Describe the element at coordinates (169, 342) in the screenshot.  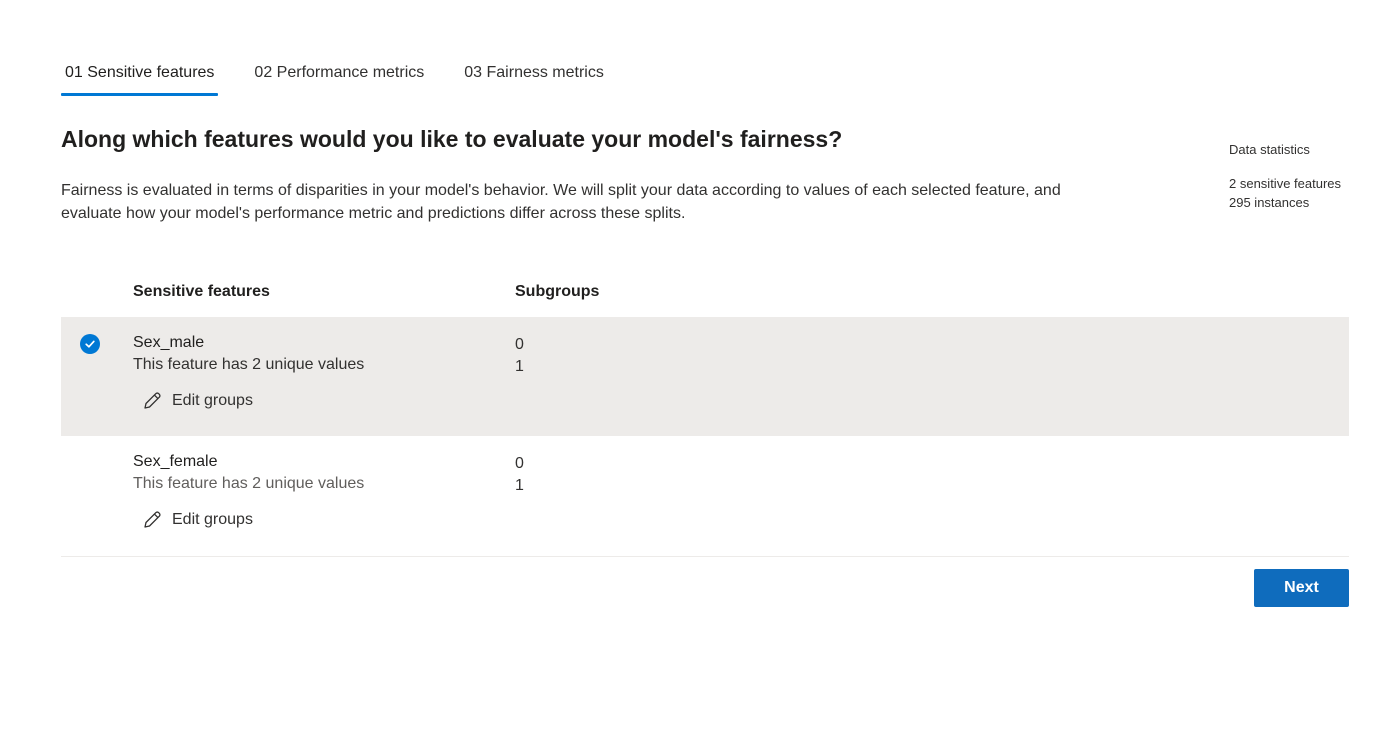
I see `feature-name: Sex_male` at that location.